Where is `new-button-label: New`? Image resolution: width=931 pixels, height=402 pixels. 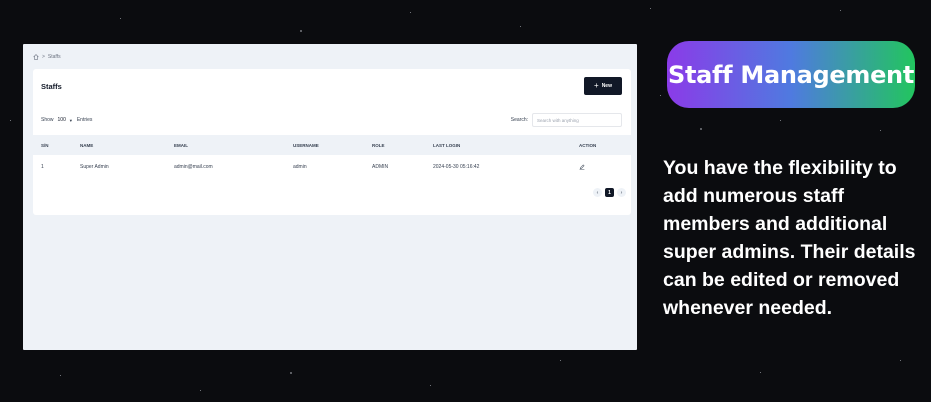 new-button-label: New is located at coordinates (606, 86).